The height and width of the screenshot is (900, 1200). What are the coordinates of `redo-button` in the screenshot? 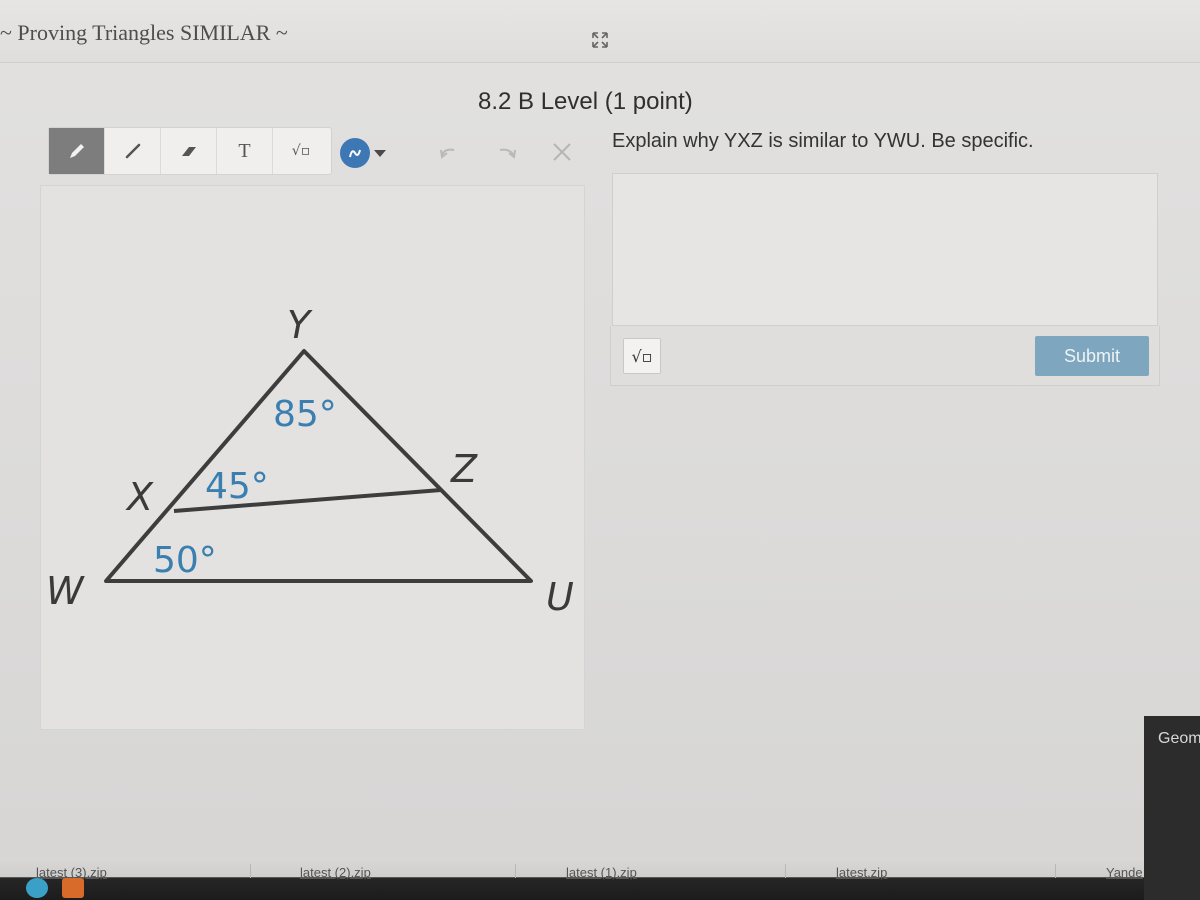 It's located at (508, 152).